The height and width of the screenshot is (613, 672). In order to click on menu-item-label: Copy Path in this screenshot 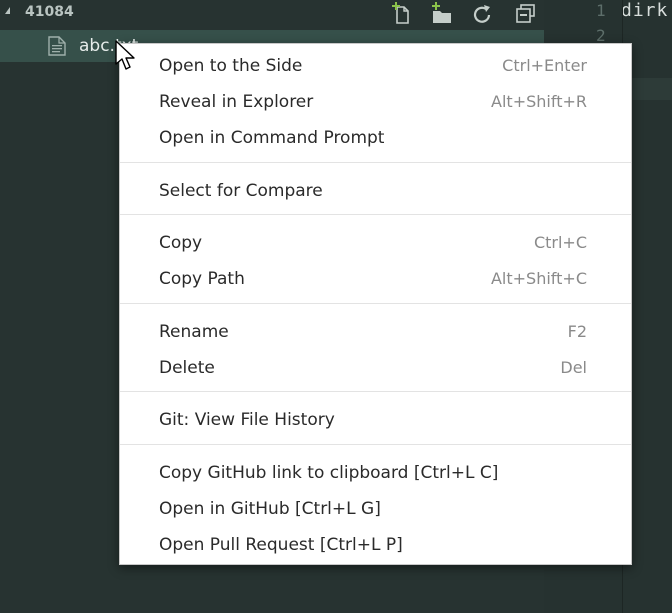, I will do `click(202, 279)`.